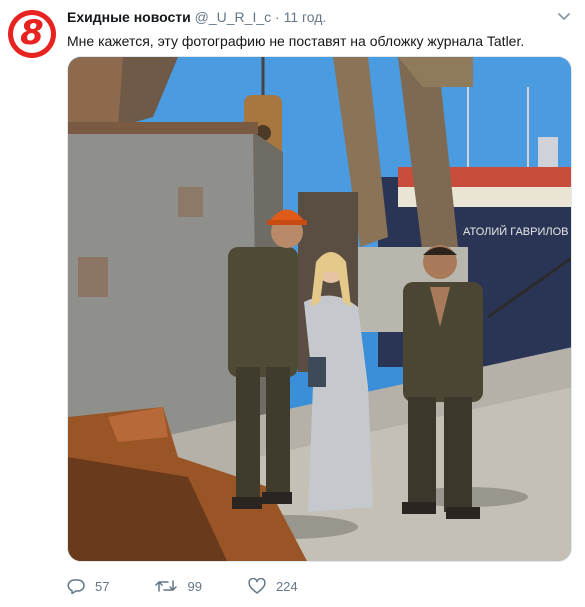 The image size is (585, 607). Describe the element at coordinates (305, 17) in the screenshot. I see `timestamp: 11 год.` at that location.